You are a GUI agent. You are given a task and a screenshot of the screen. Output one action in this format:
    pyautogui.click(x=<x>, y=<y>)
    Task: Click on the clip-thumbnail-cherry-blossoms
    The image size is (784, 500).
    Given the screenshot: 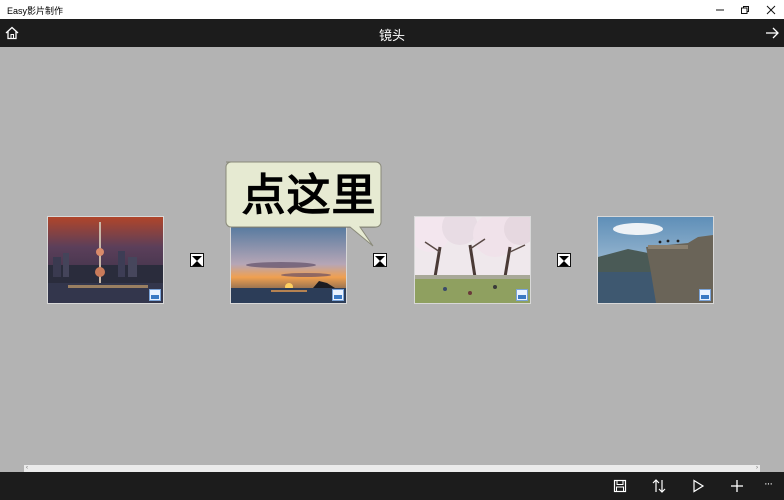 What is the action you would take?
    pyautogui.click(x=472, y=260)
    